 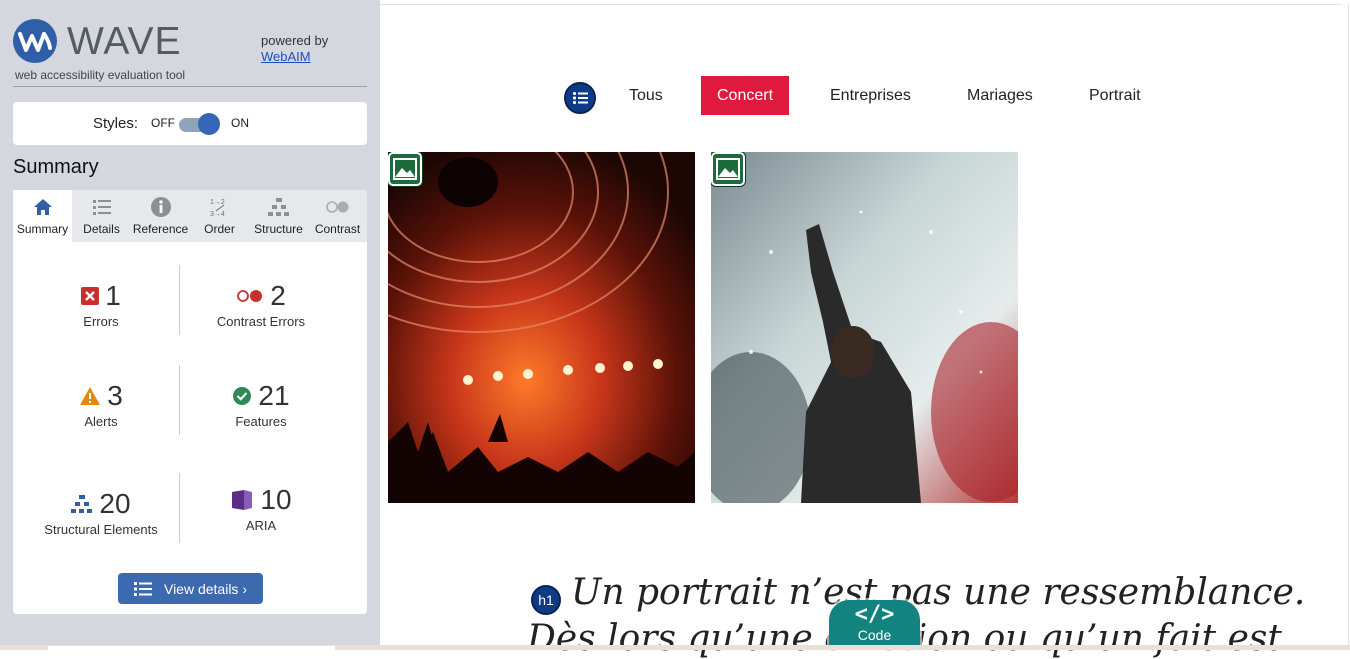 I want to click on concert-photo-singer, so click(x=864, y=327).